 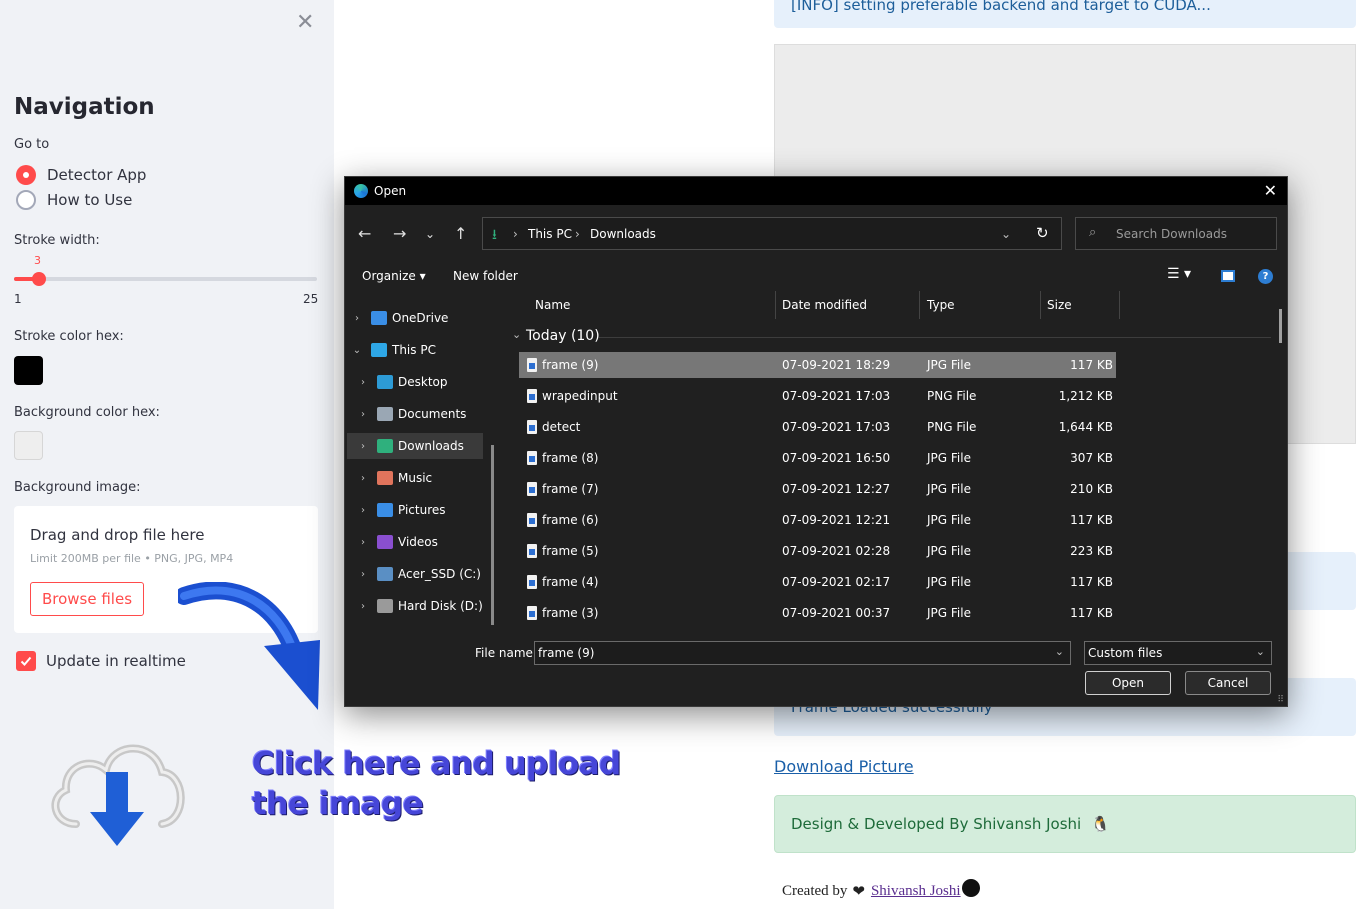 I want to click on radio-unselected-icon, so click(x=26, y=200).